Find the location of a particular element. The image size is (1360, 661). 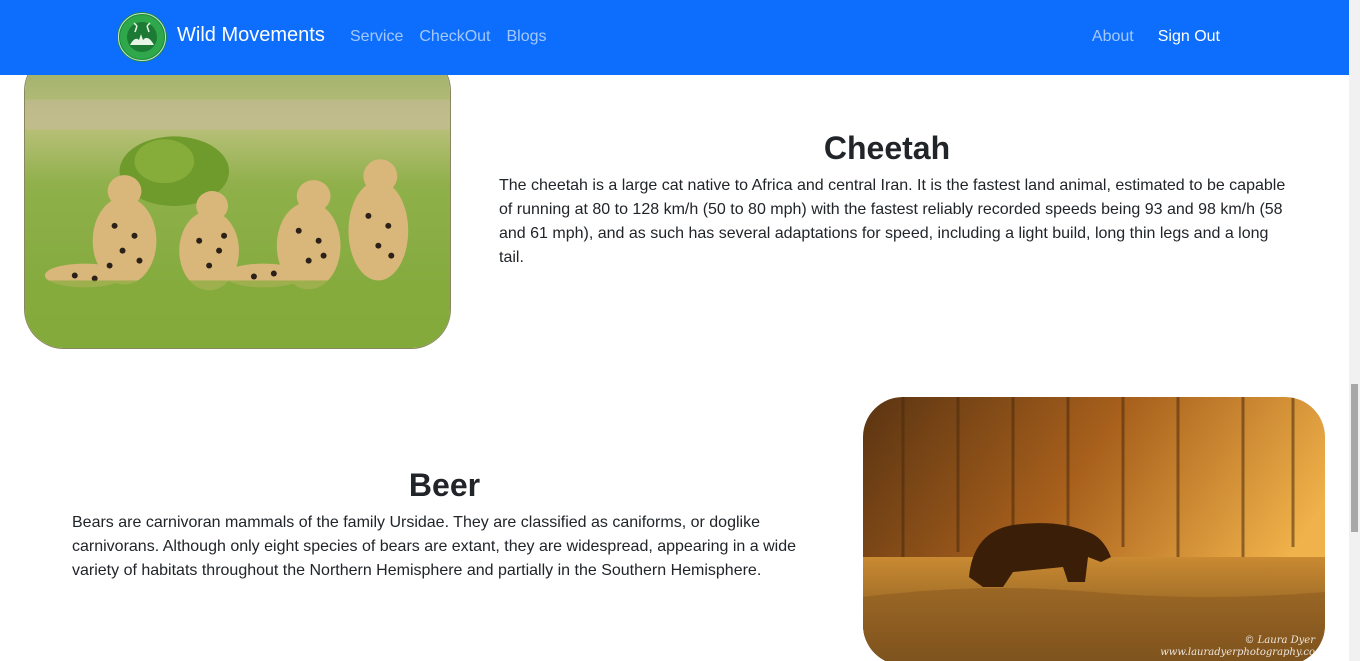

nav-left: Service CheckOut Blogs is located at coordinates (448, 37).